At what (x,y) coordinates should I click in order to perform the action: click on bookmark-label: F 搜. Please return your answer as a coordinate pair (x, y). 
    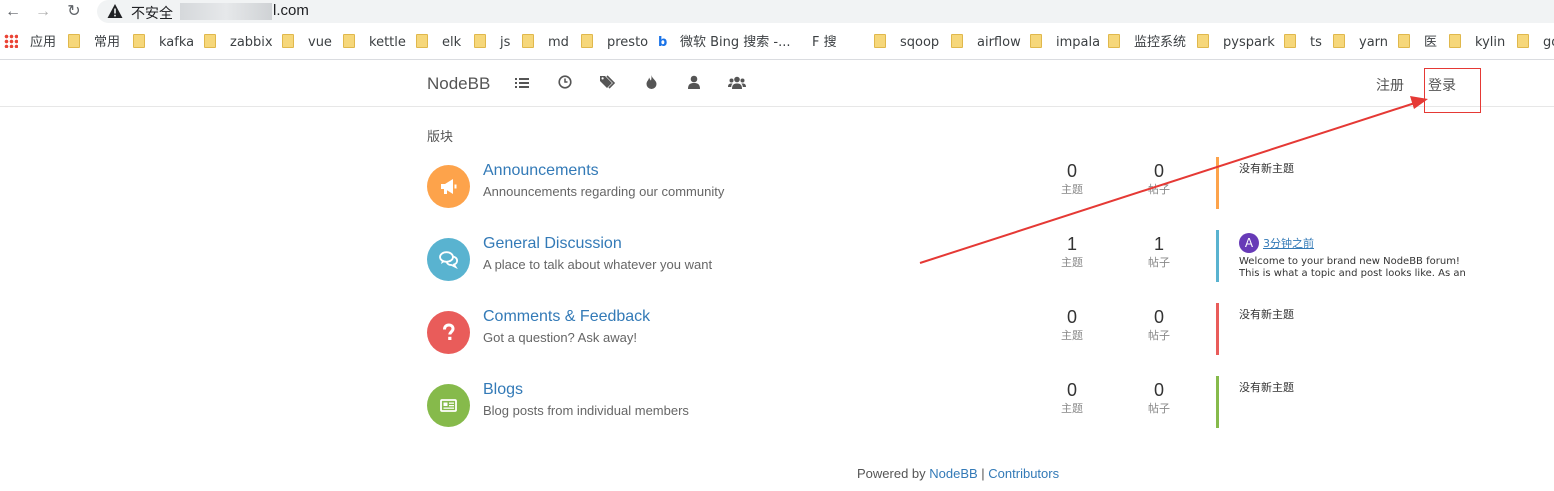
    Looking at the image, I should click on (824, 42).